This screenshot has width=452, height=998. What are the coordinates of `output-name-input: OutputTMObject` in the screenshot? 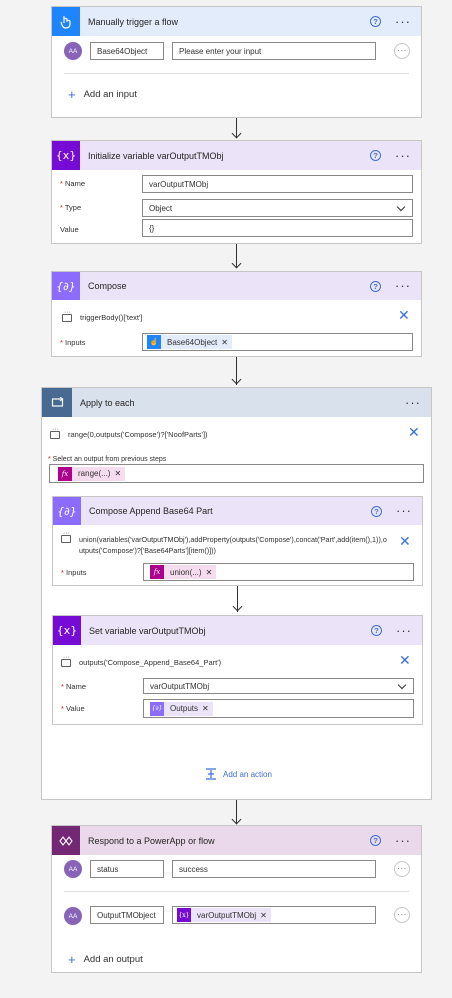 It's located at (127, 915).